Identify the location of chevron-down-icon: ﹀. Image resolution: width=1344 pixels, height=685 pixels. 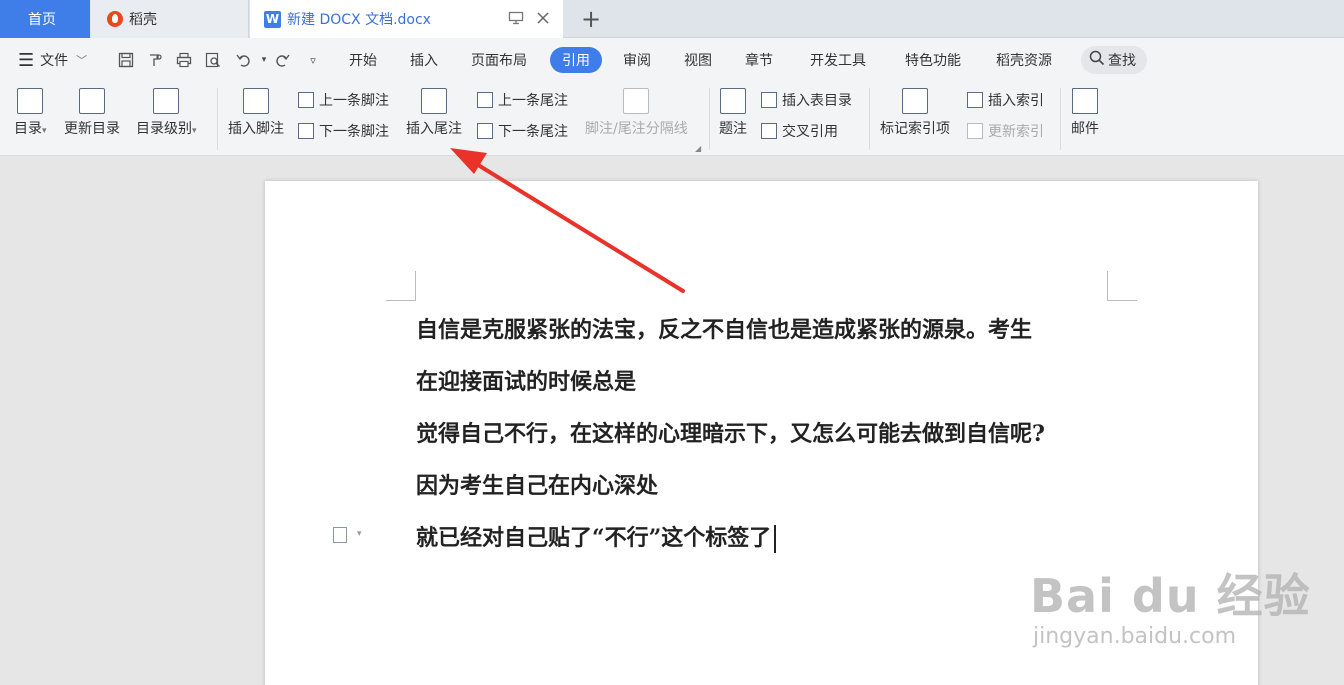
(82, 60).